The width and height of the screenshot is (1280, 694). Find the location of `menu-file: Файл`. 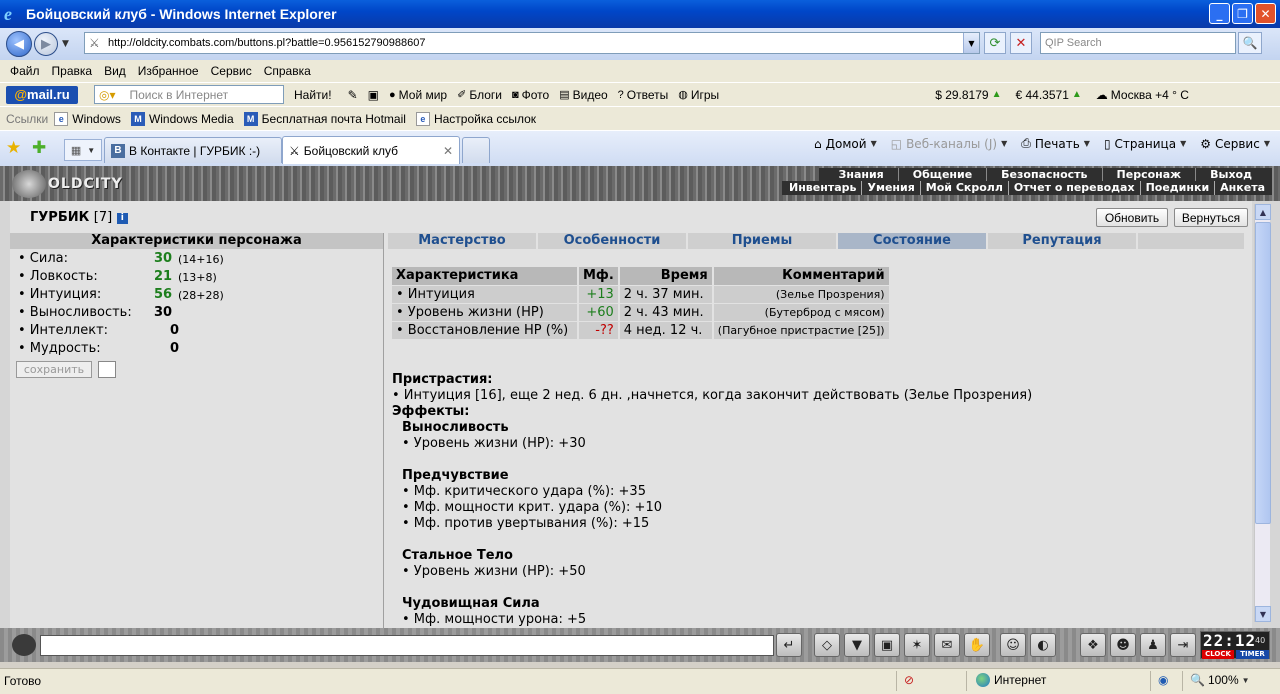

menu-file: Файл is located at coordinates (25, 71).